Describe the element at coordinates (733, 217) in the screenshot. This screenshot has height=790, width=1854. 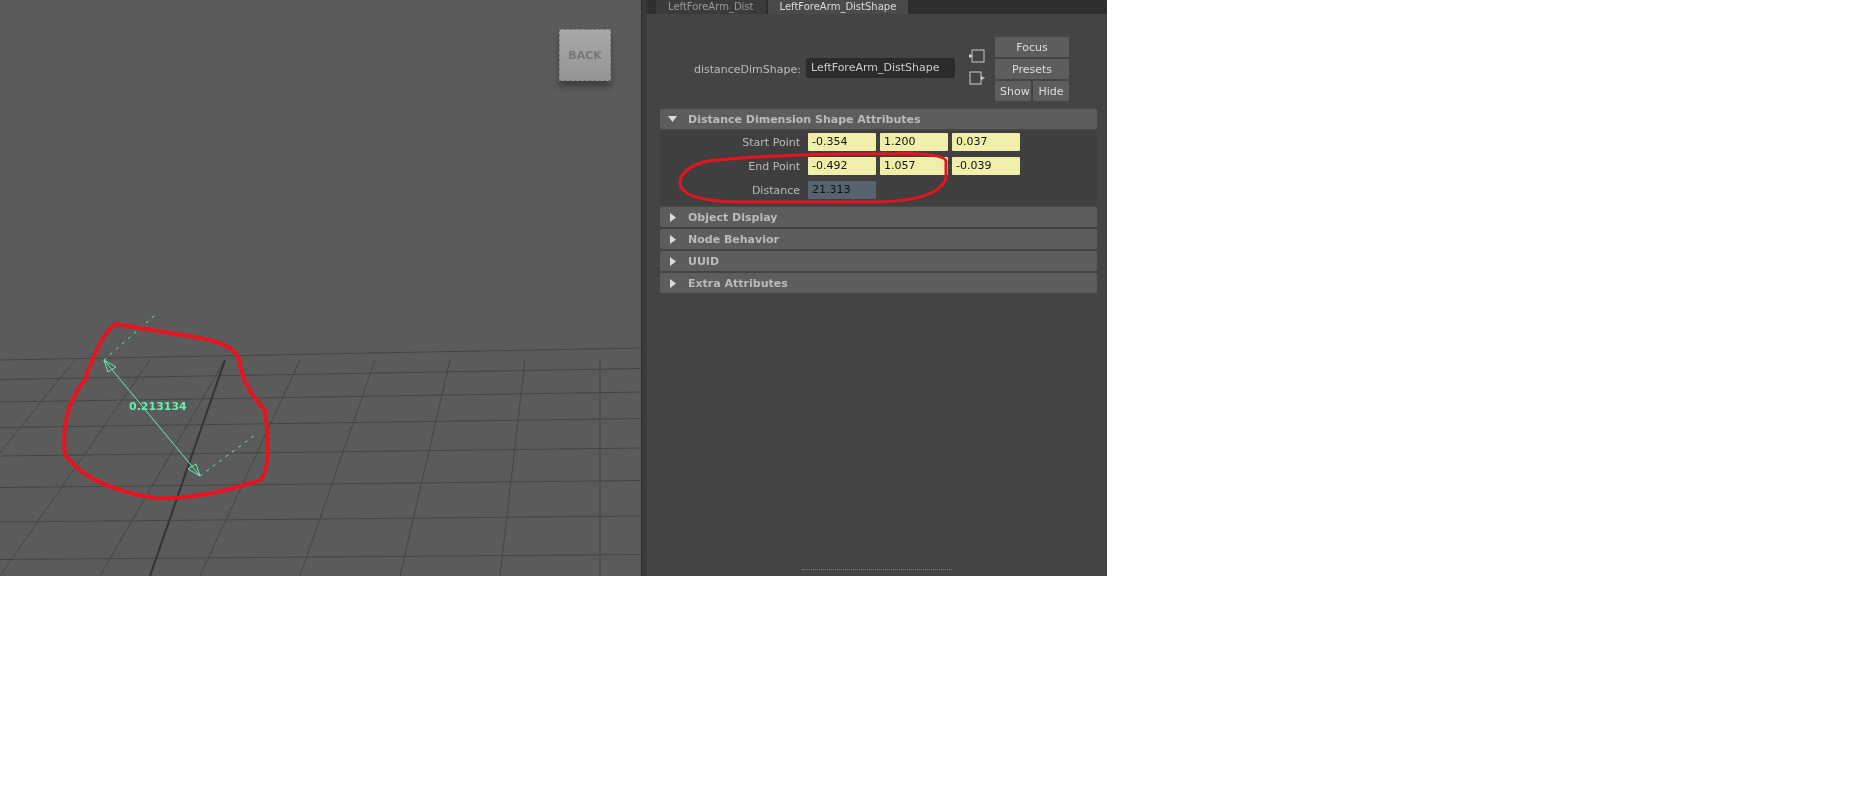
I see `section-title: Object Display` at that location.